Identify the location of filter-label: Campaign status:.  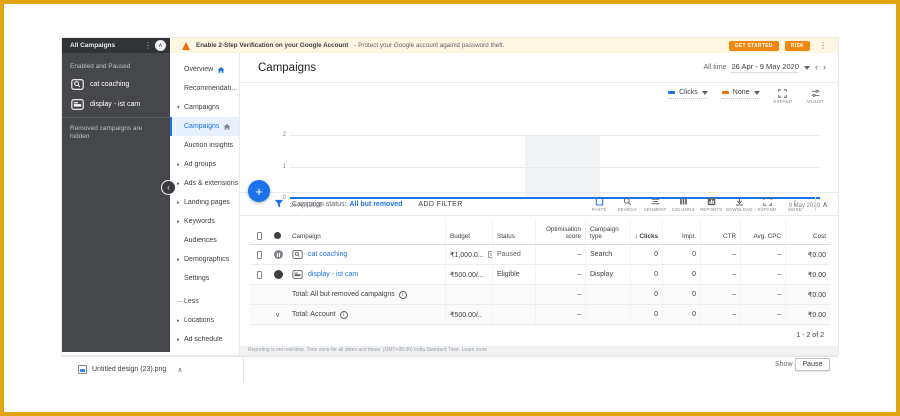
(319, 204).